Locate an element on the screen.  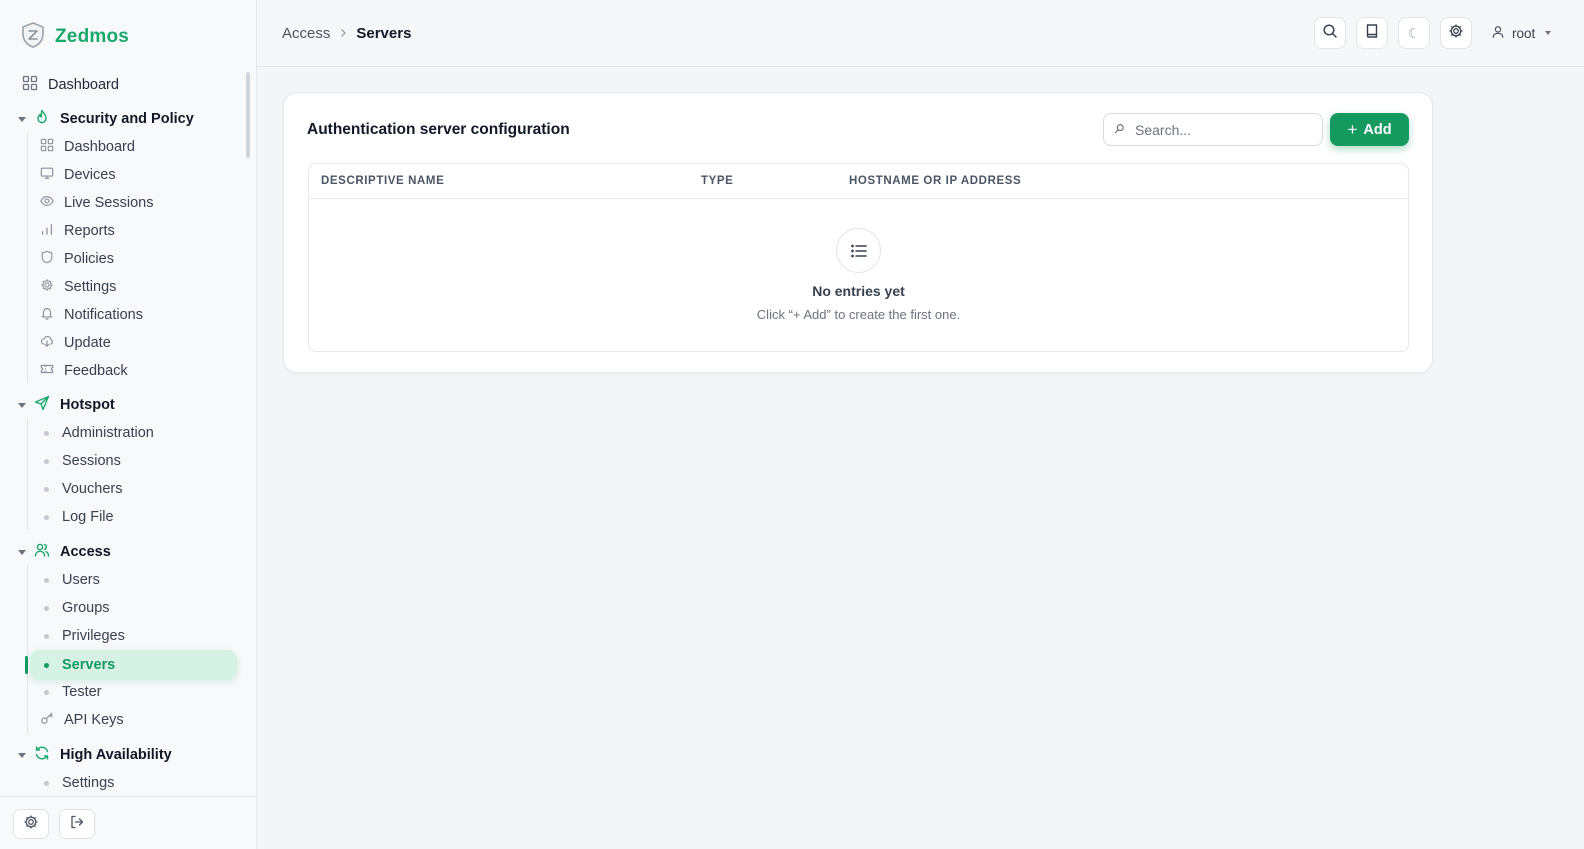
sidebar-item-label: Log File is located at coordinates (88, 517).